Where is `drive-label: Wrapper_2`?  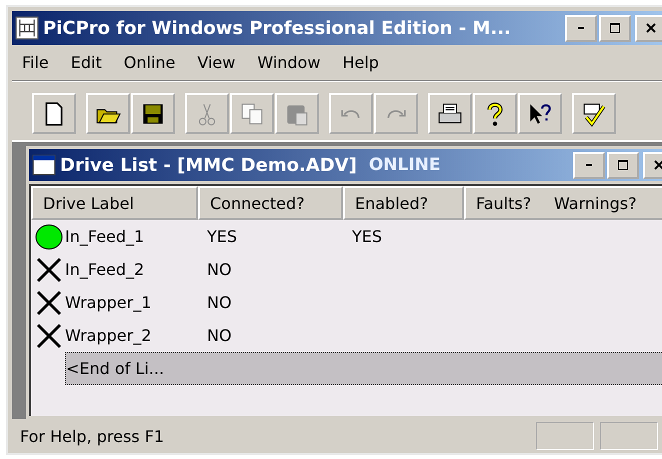
drive-label: Wrapper_2 is located at coordinates (108, 335).